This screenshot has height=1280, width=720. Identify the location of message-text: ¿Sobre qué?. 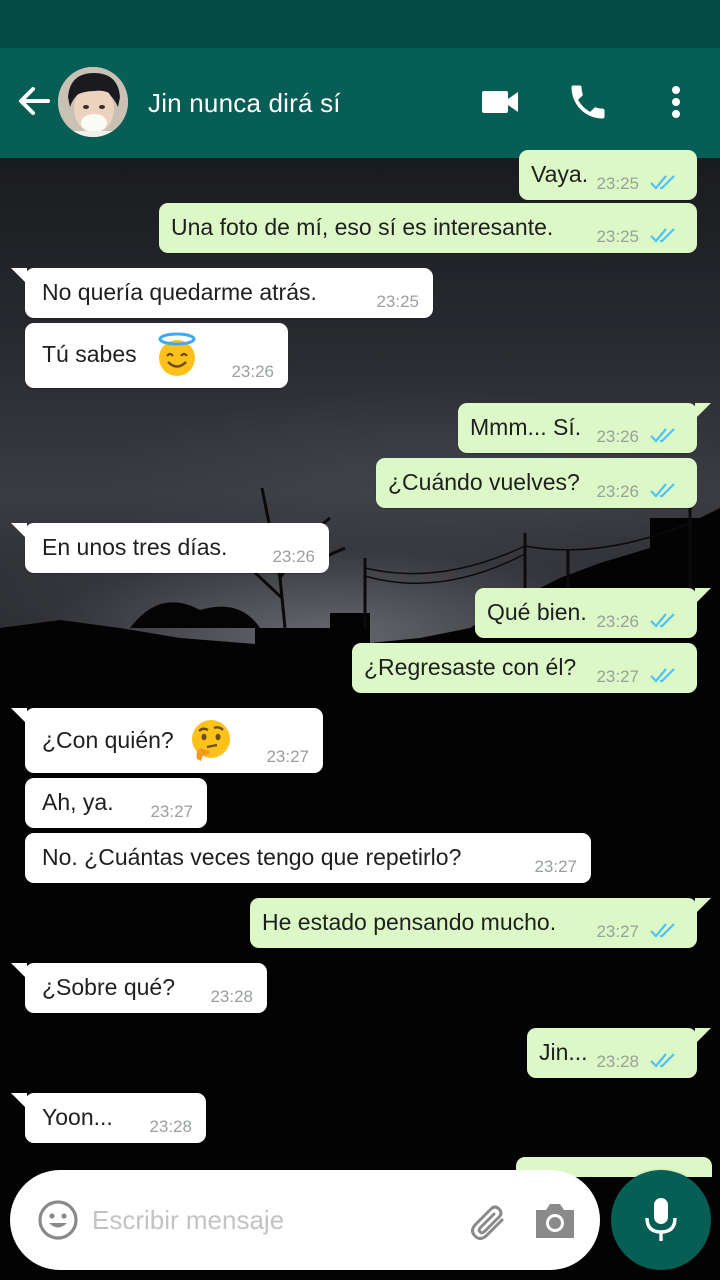
(108, 987).